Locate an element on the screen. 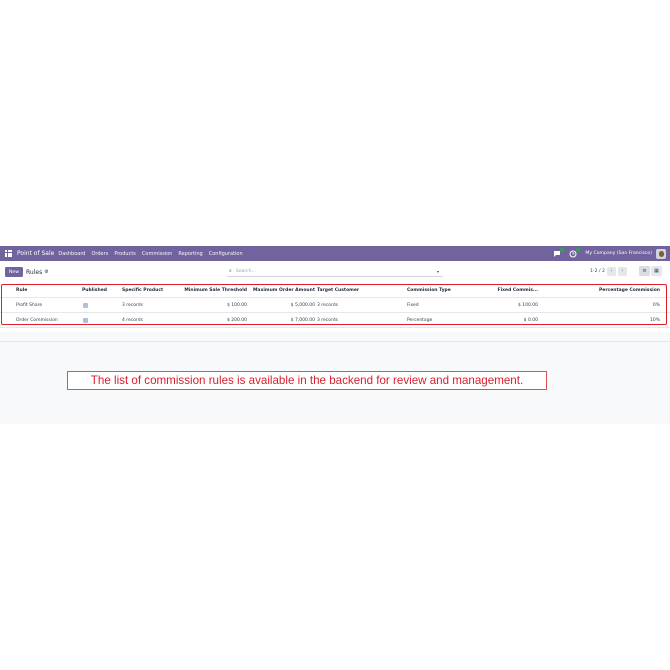 The width and height of the screenshot is (670, 670). chat-badge is located at coordinates (562, 249).